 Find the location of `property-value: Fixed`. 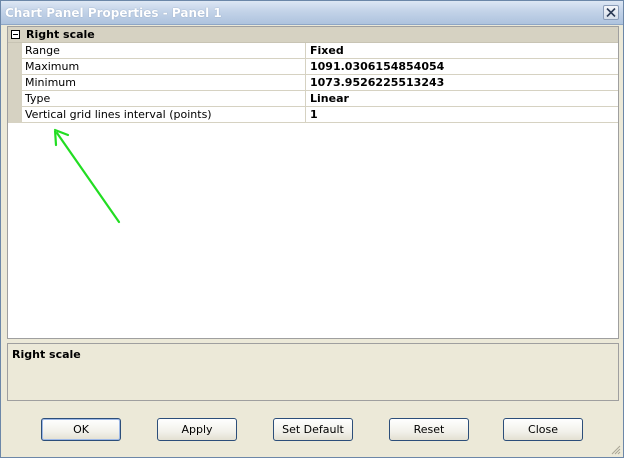

property-value: Fixed is located at coordinates (327, 50).